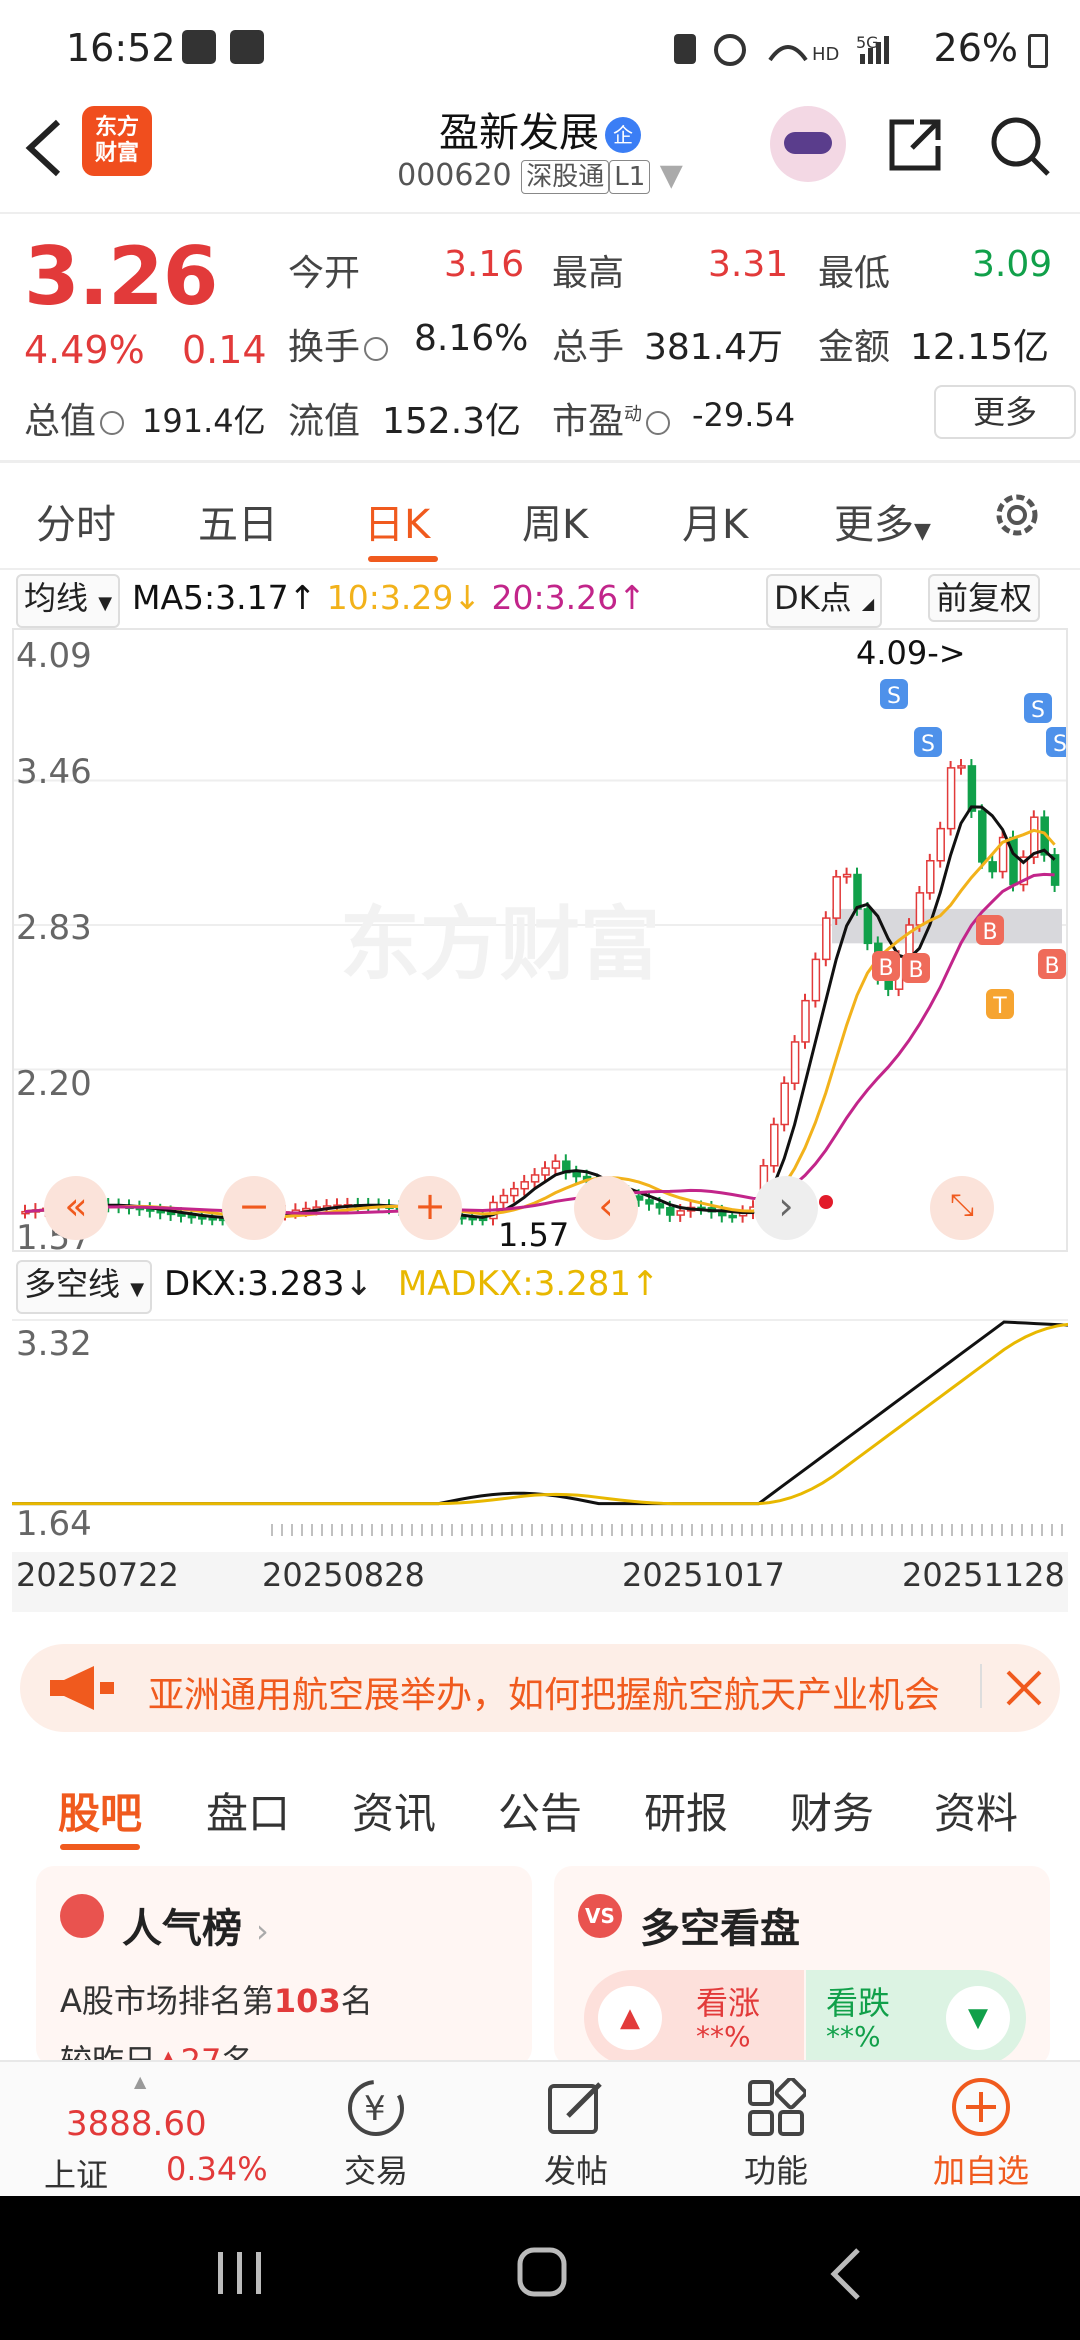  I want to click on dk-legend-row: 多空线 ▼ DKX:3.283↓ MADKX:3.281↑, so click(540, 1286).